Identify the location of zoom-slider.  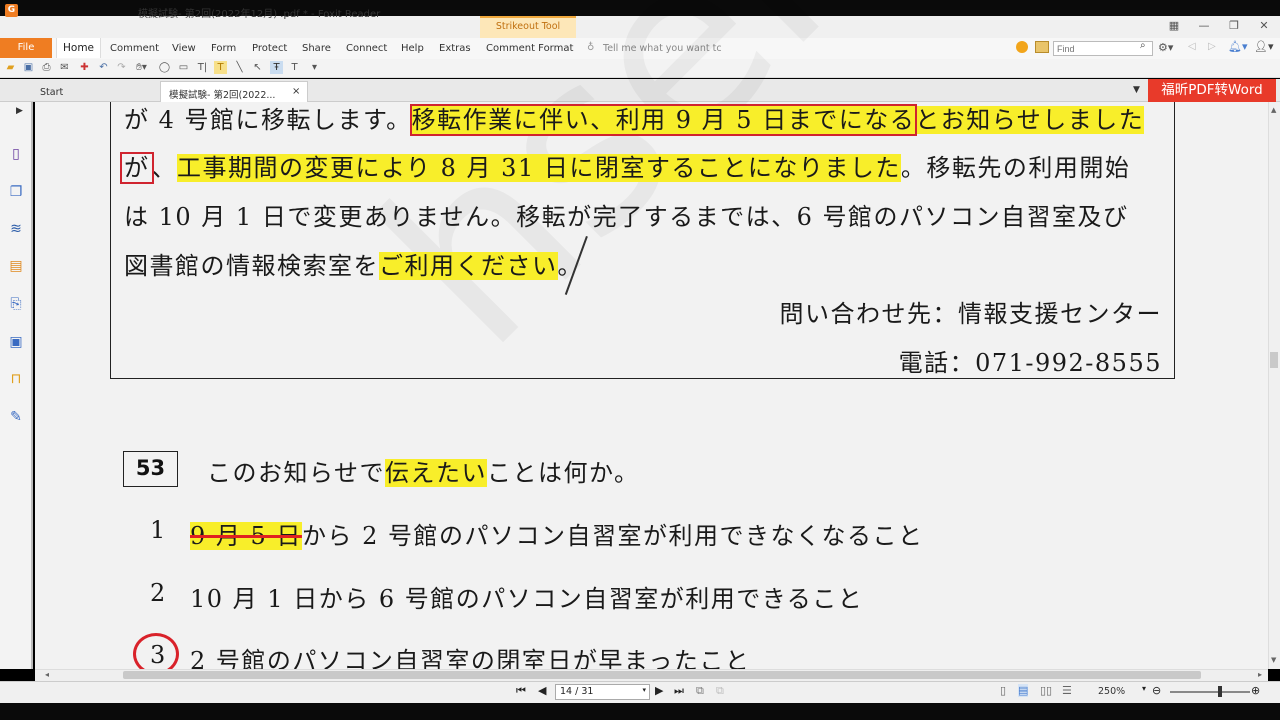
(1210, 692).